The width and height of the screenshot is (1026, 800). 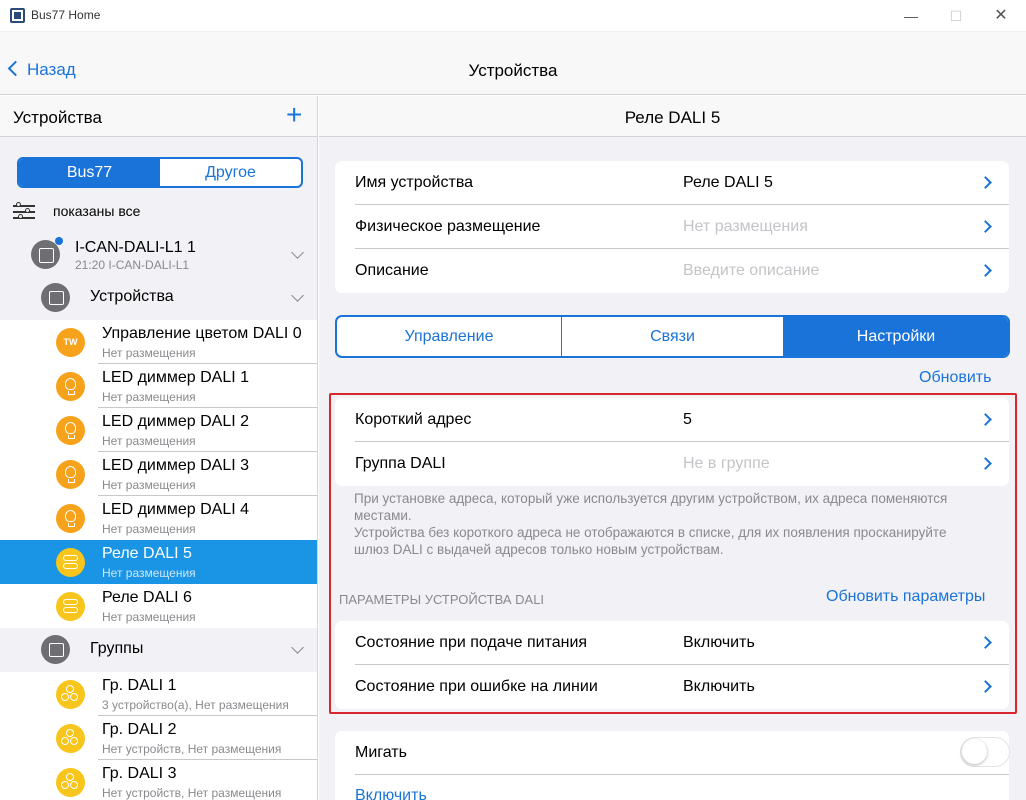 I want to click on group-row: Гр. DALI 3 Нет устройств, Нет размещения, so click(x=158, y=780).